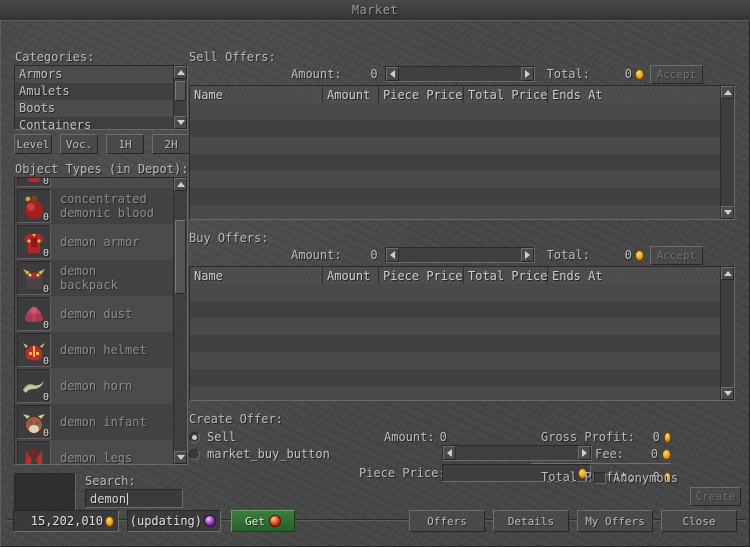 The image size is (750, 547). I want to click on object-types-list: 0 demon 0 conce, so click(101, 321).